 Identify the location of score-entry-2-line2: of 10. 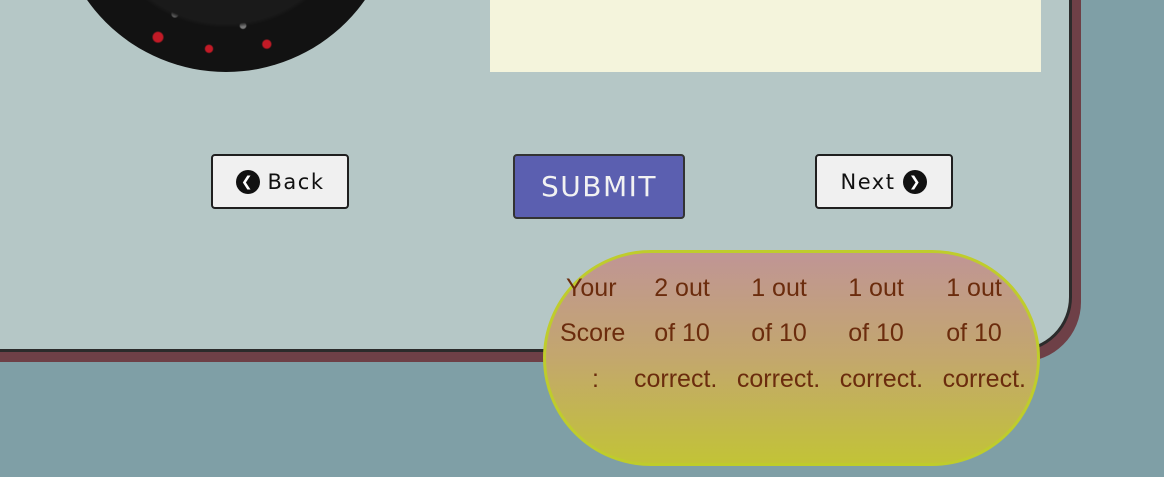
(779, 333).